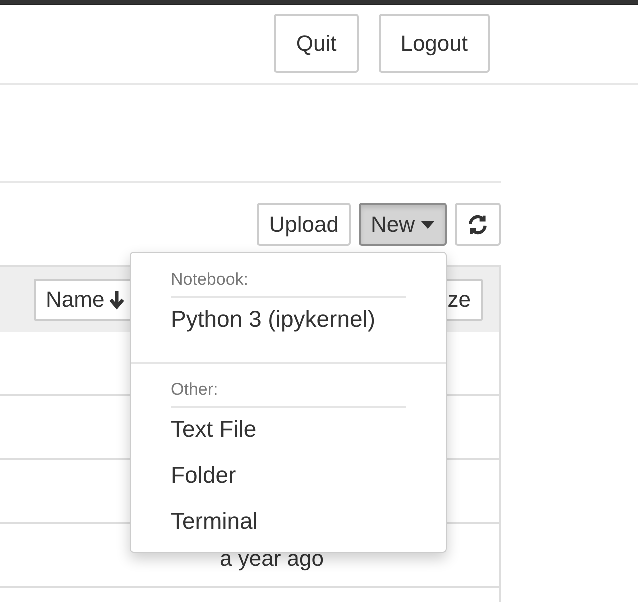  What do you see at coordinates (288, 393) in the screenshot?
I see `menu-heading: Other:` at bounding box center [288, 393].